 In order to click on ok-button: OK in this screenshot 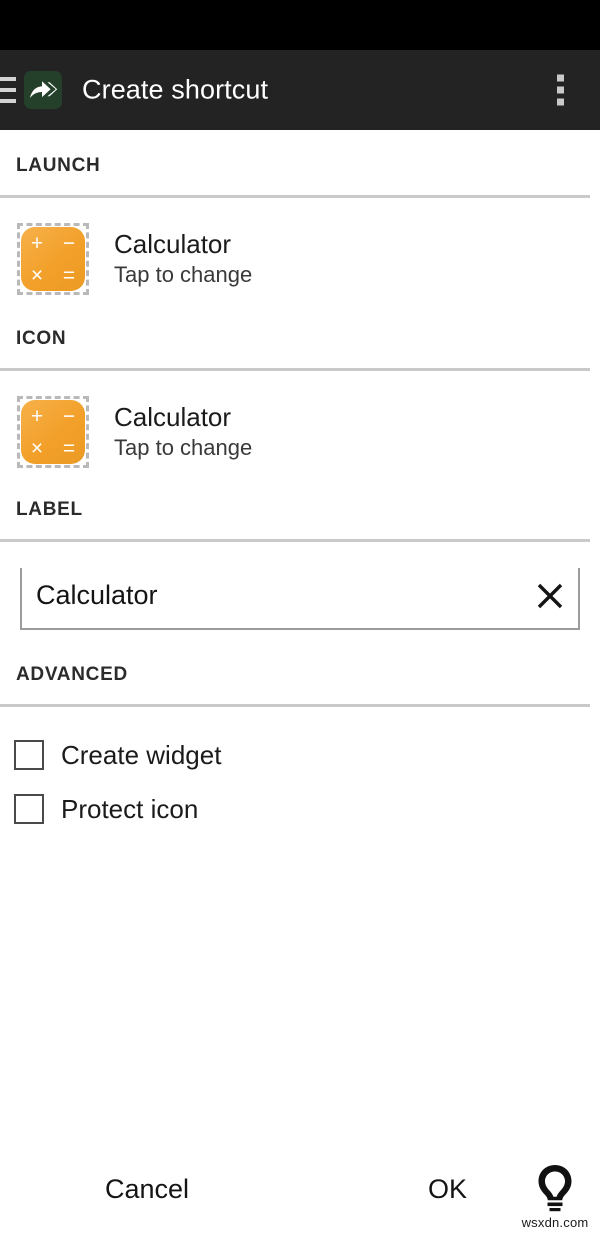, I will do `click(447, 1189)`.